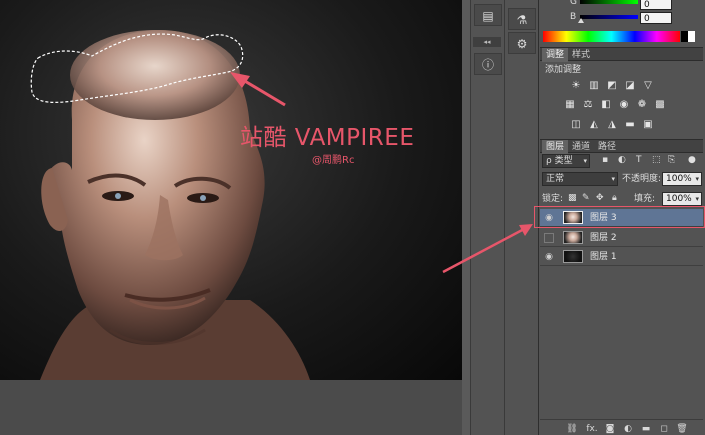 This screenshot has height=435, width=705. Describe the element at coordinates (559, 161) in the screenshot. I see `filter-label: ρ 类型` at that location.